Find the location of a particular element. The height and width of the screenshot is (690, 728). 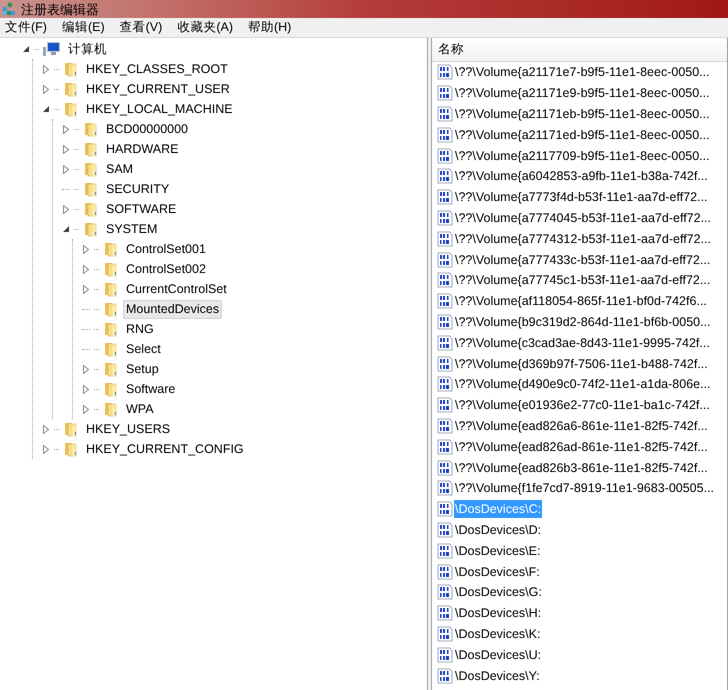

tree-item: SYSTEM is located at coordinates (131, 229).